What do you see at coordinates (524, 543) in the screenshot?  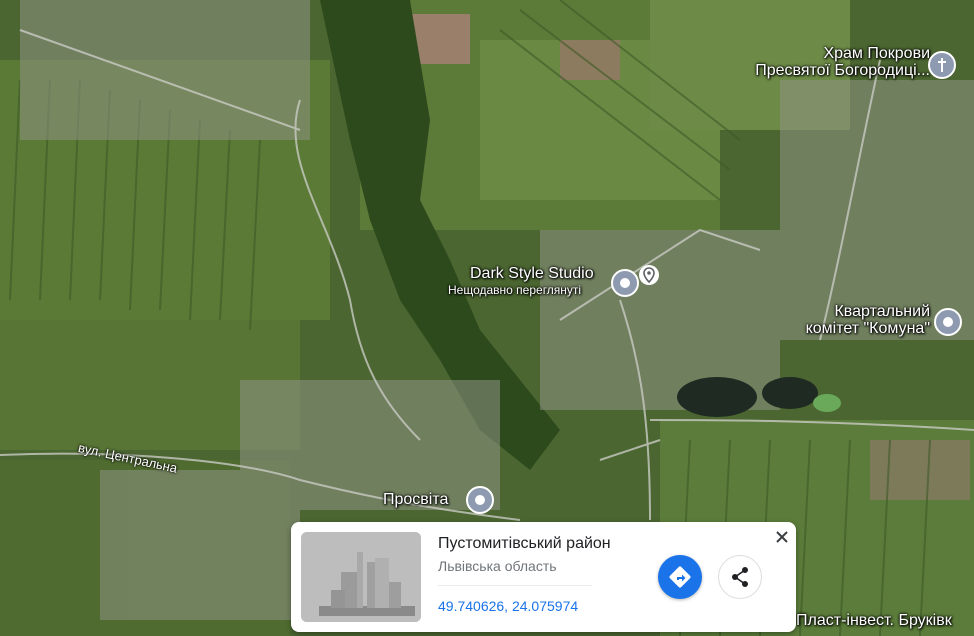 I see `place-title: Пустомитівський район` at bounding box center [524, 543].